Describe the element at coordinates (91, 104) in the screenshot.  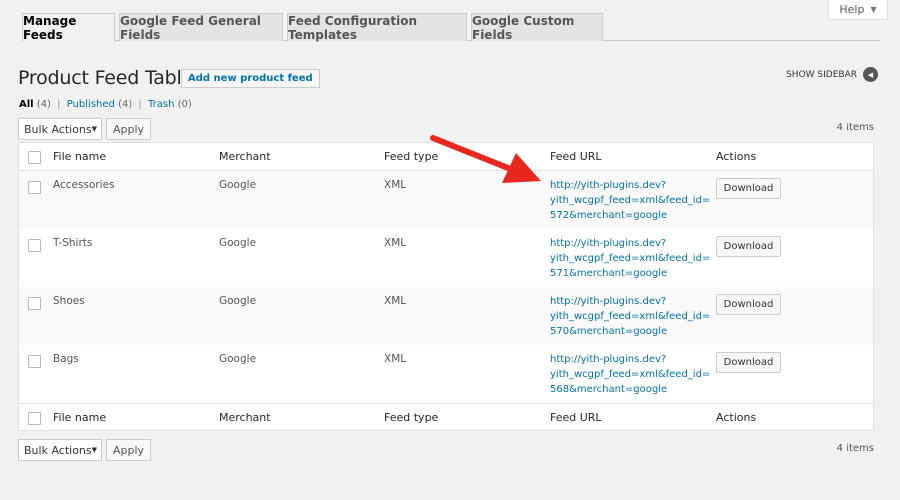
I see `filter-published-link: Published` at that location.